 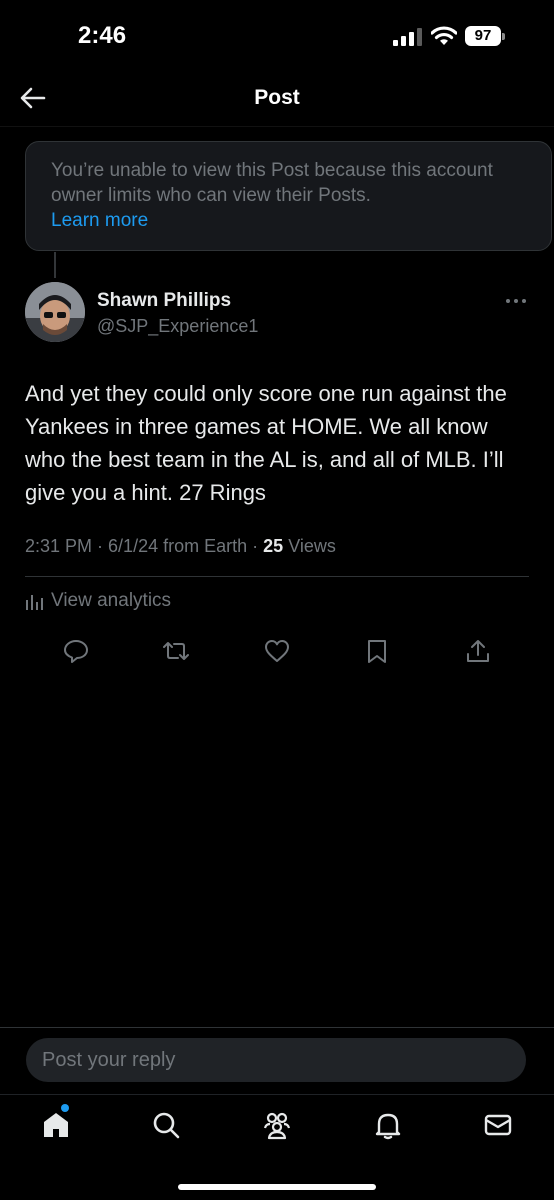 I want to click on battery-level: 97, so click(x=483, y=36).